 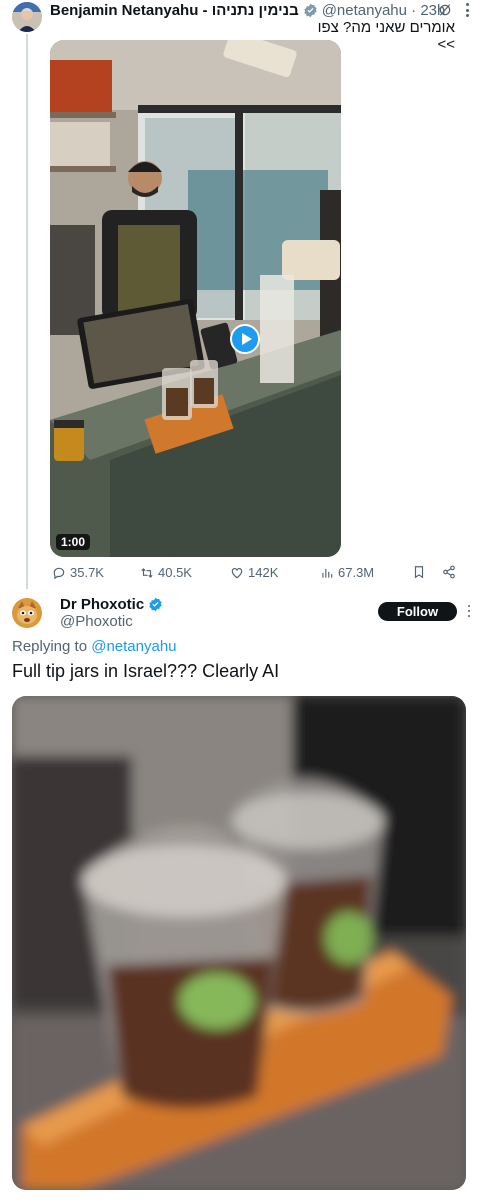 What do you see at coordinates (245, 339) in the screenshot?
I see `play-icon` at bounding box center [245, 339].